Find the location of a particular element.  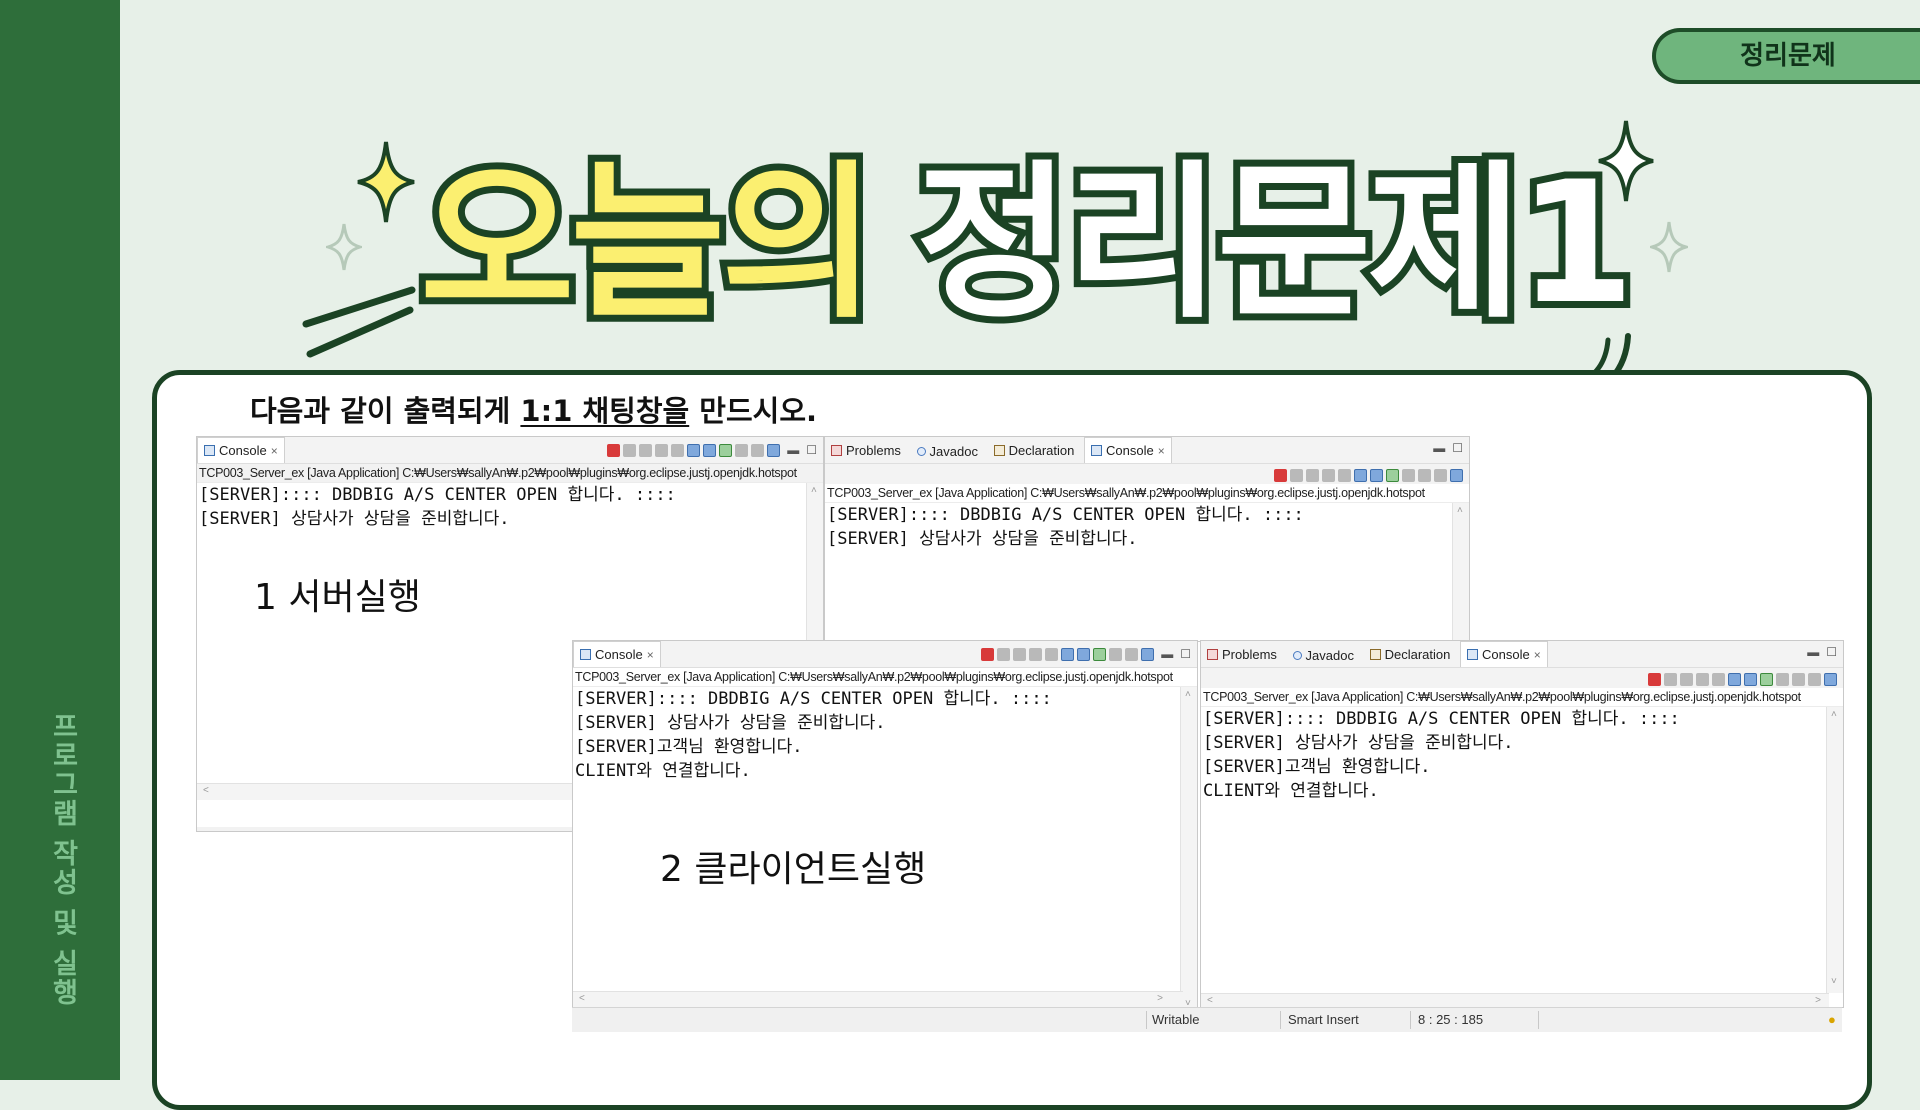

declaration-icon is located at coordinates (1375, 654).